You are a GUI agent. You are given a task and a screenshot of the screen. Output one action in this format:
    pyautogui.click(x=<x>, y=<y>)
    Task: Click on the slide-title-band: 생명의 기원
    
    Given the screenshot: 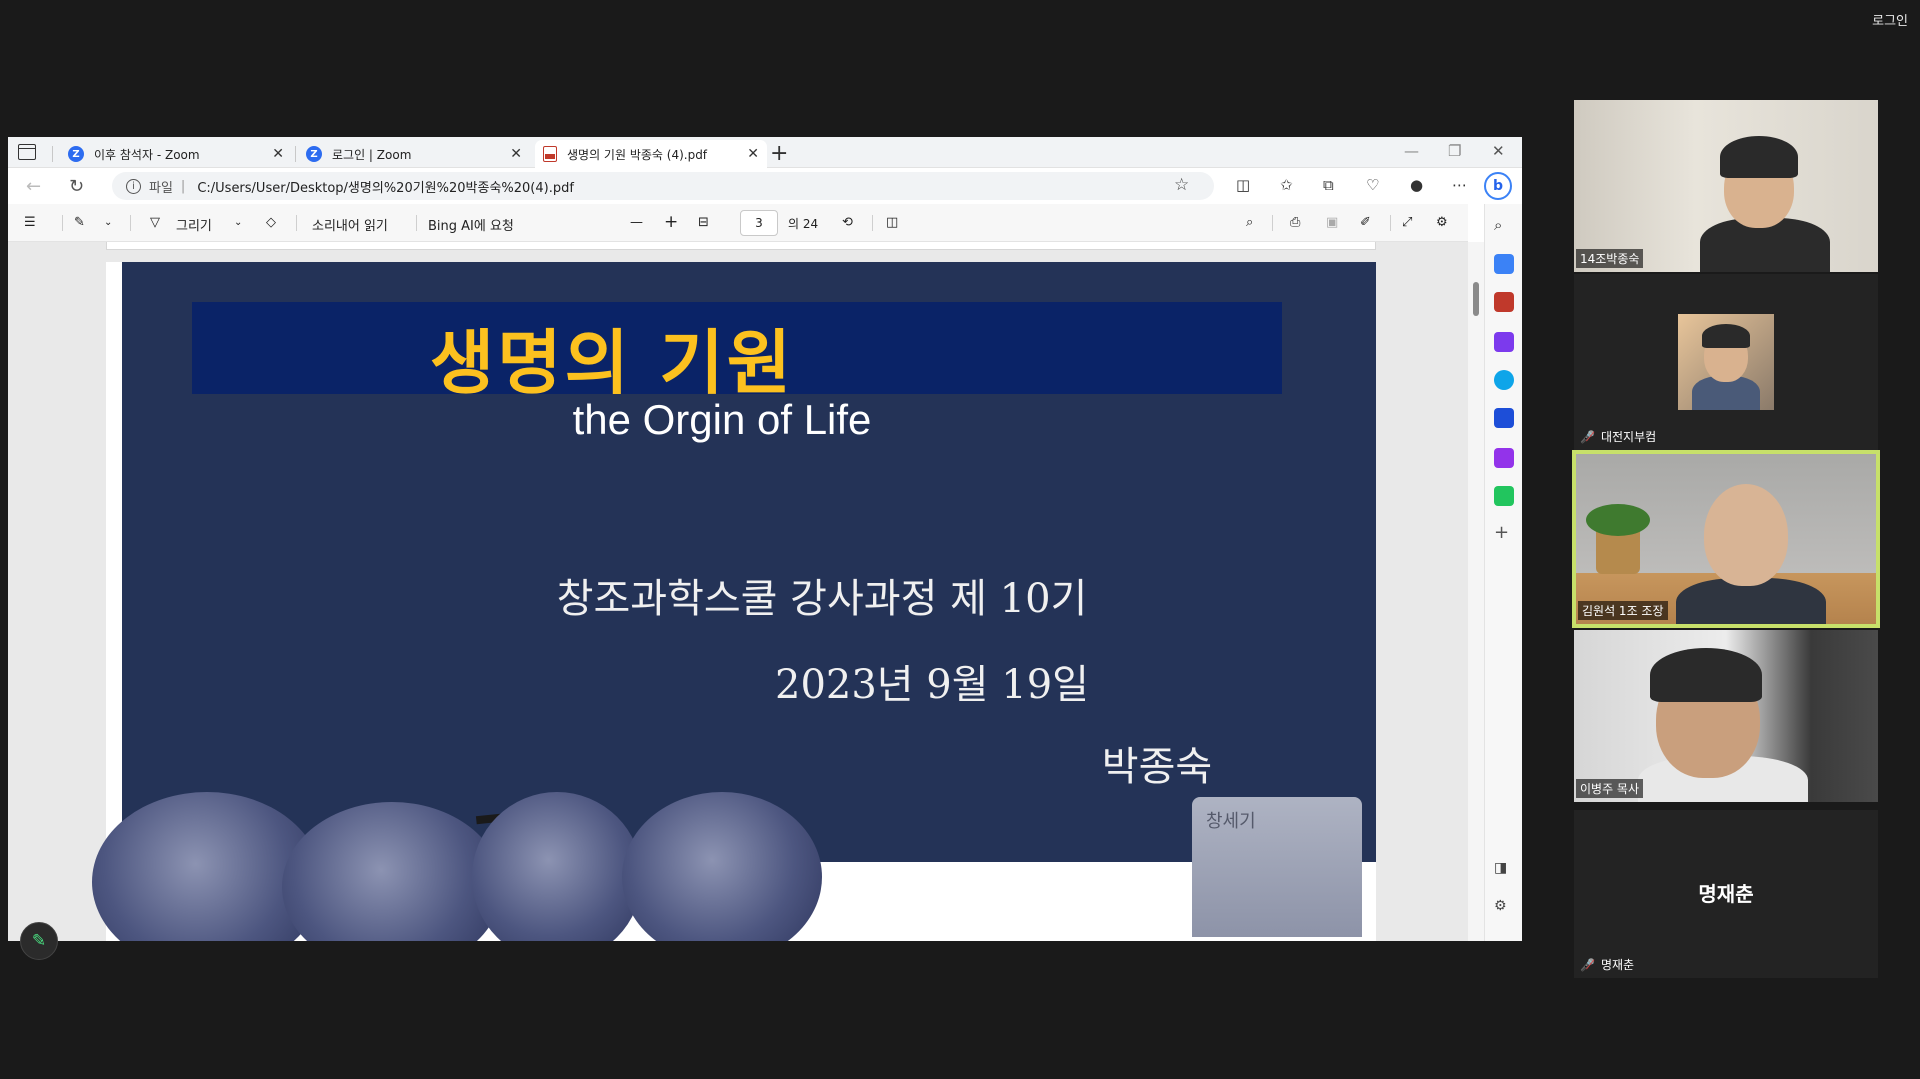 What is the action you would take?
    pyautogui.click(x=737, y=353)
    